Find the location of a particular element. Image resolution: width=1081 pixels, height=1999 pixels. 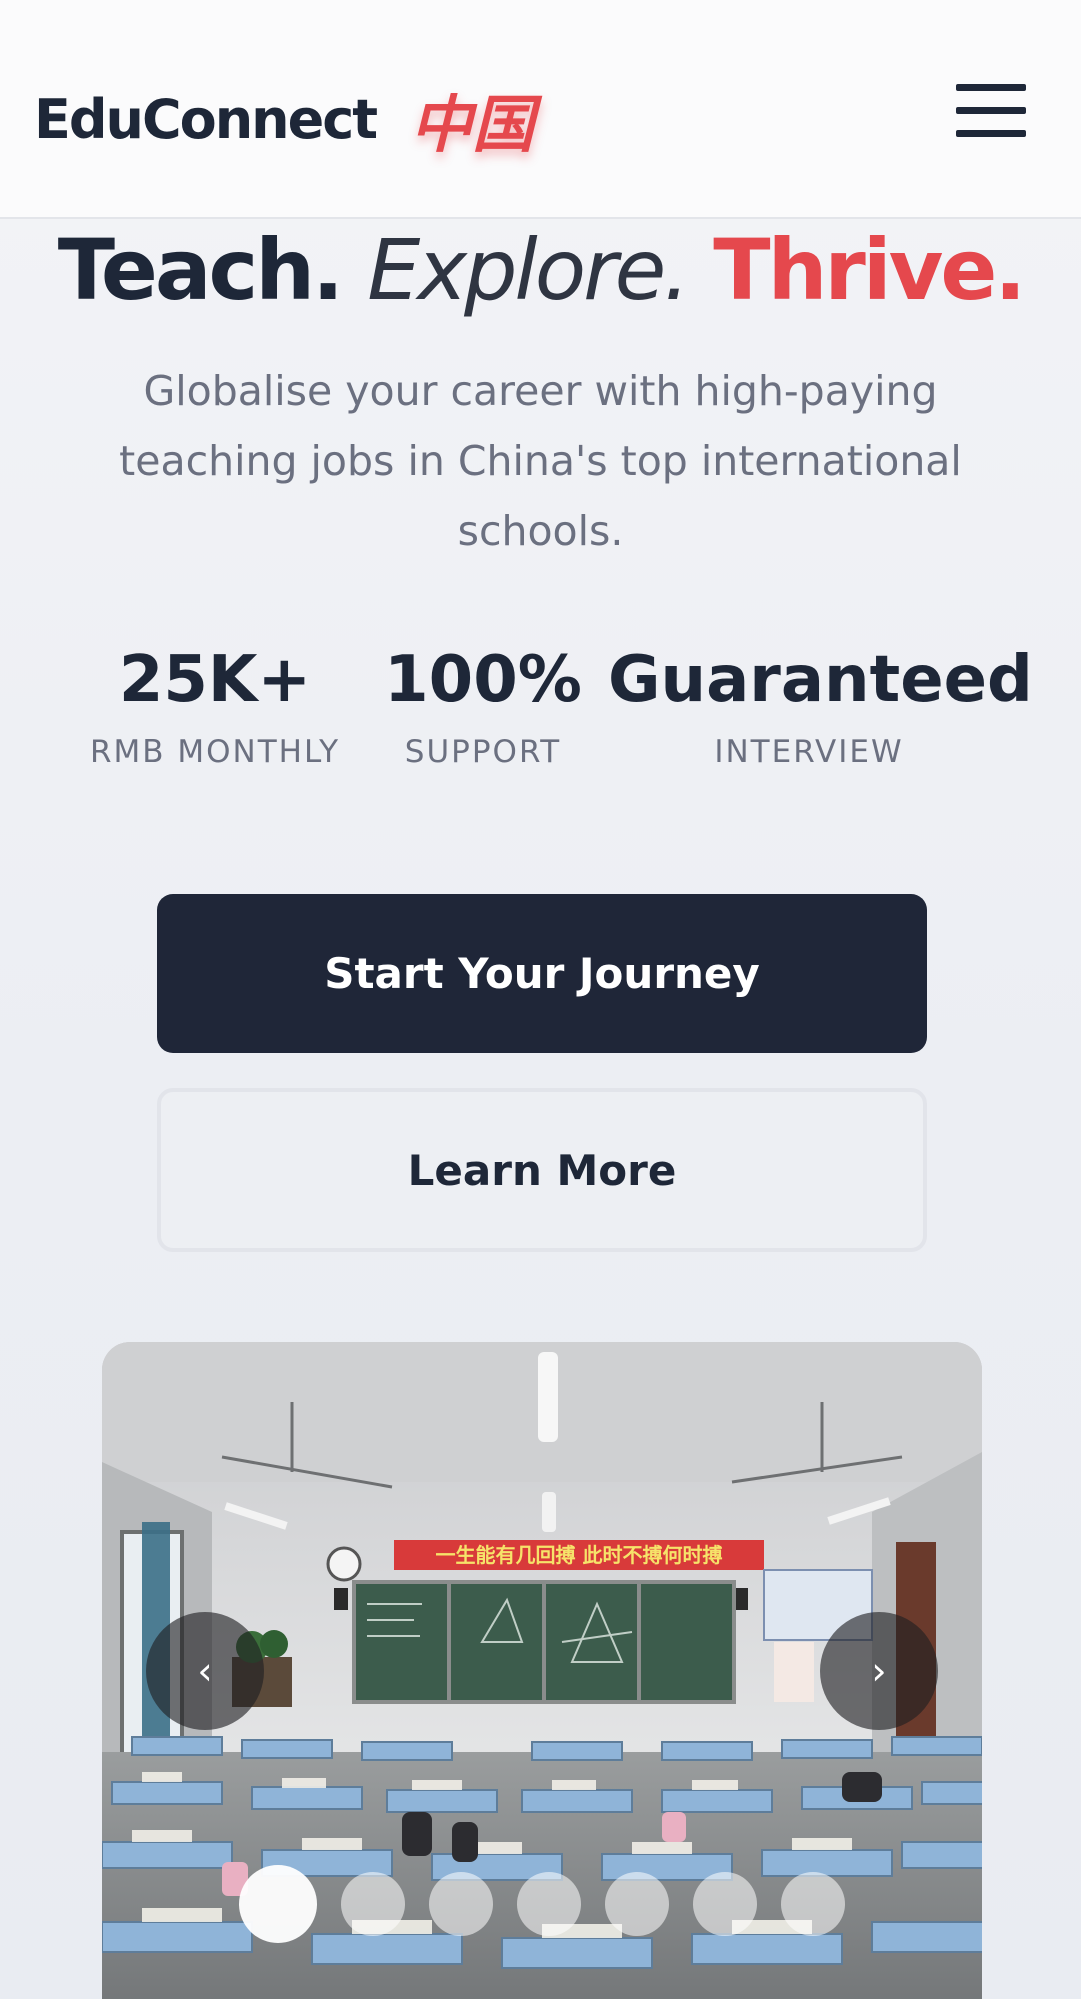

brand-name: EduConnect is located at coordinates (206, 119).